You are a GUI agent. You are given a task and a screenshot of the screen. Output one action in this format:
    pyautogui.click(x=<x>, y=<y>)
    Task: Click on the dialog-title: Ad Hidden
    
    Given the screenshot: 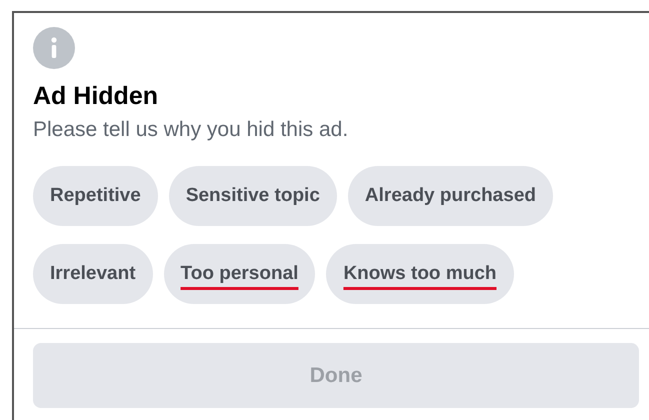 What is the action you would take?
    pyautogui.click(x=96, y=96)
    